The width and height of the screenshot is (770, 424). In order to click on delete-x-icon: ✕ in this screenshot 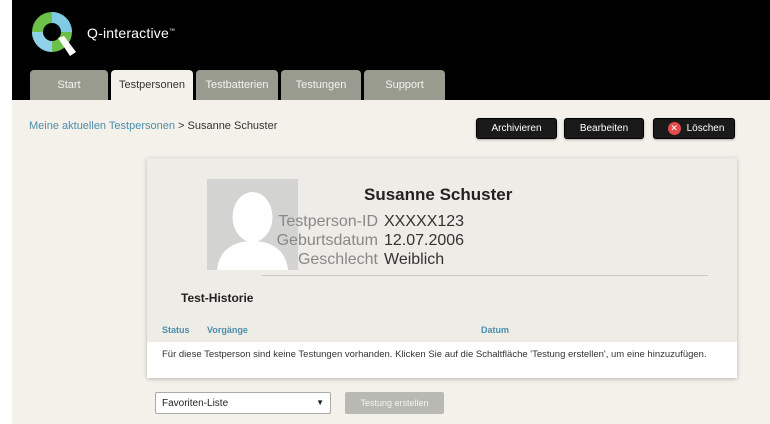, I will do `click(674, 128)`.